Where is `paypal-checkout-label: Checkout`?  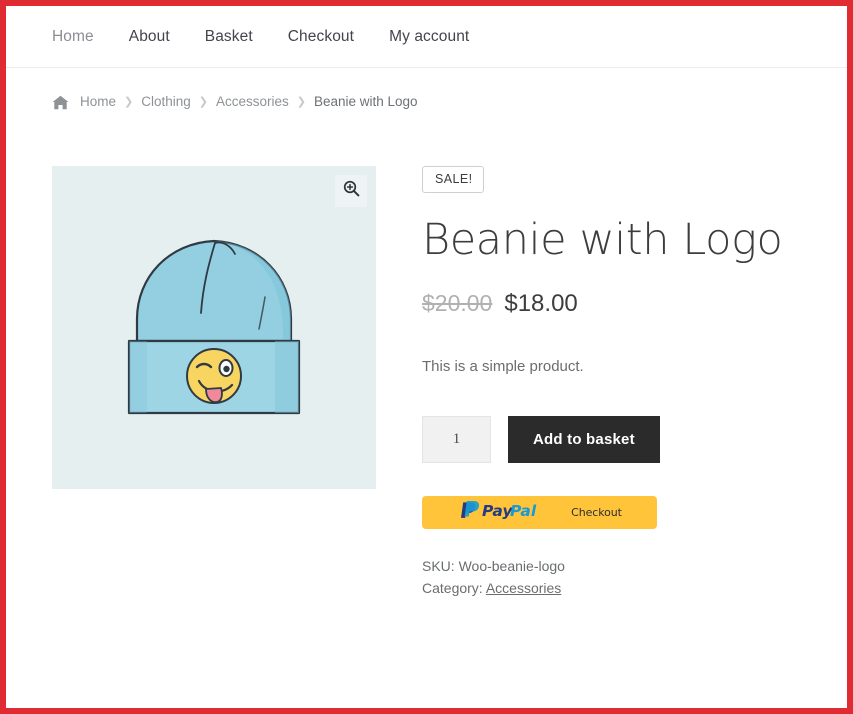
paypal-checkout-label: Checkout is located at coordinates (596, 512).